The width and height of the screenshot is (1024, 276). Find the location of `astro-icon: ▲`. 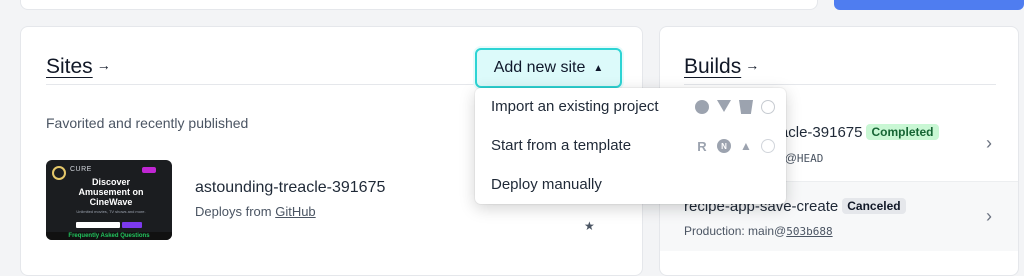

astro-icon: ▲ is located at coordinates (746, 146).